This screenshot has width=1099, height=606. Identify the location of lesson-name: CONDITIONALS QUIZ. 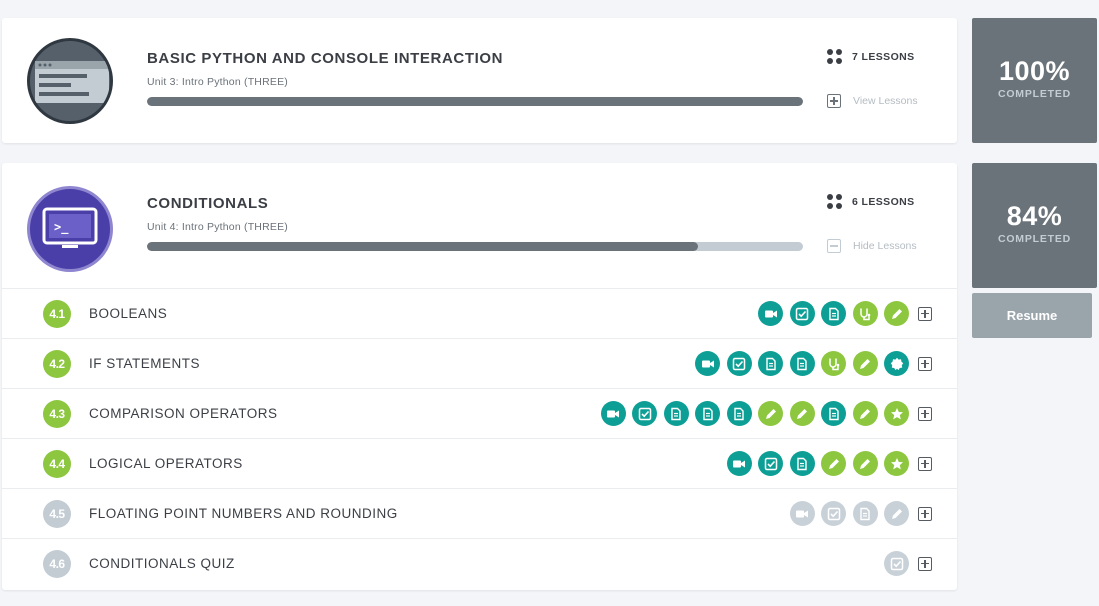
(162, 563).